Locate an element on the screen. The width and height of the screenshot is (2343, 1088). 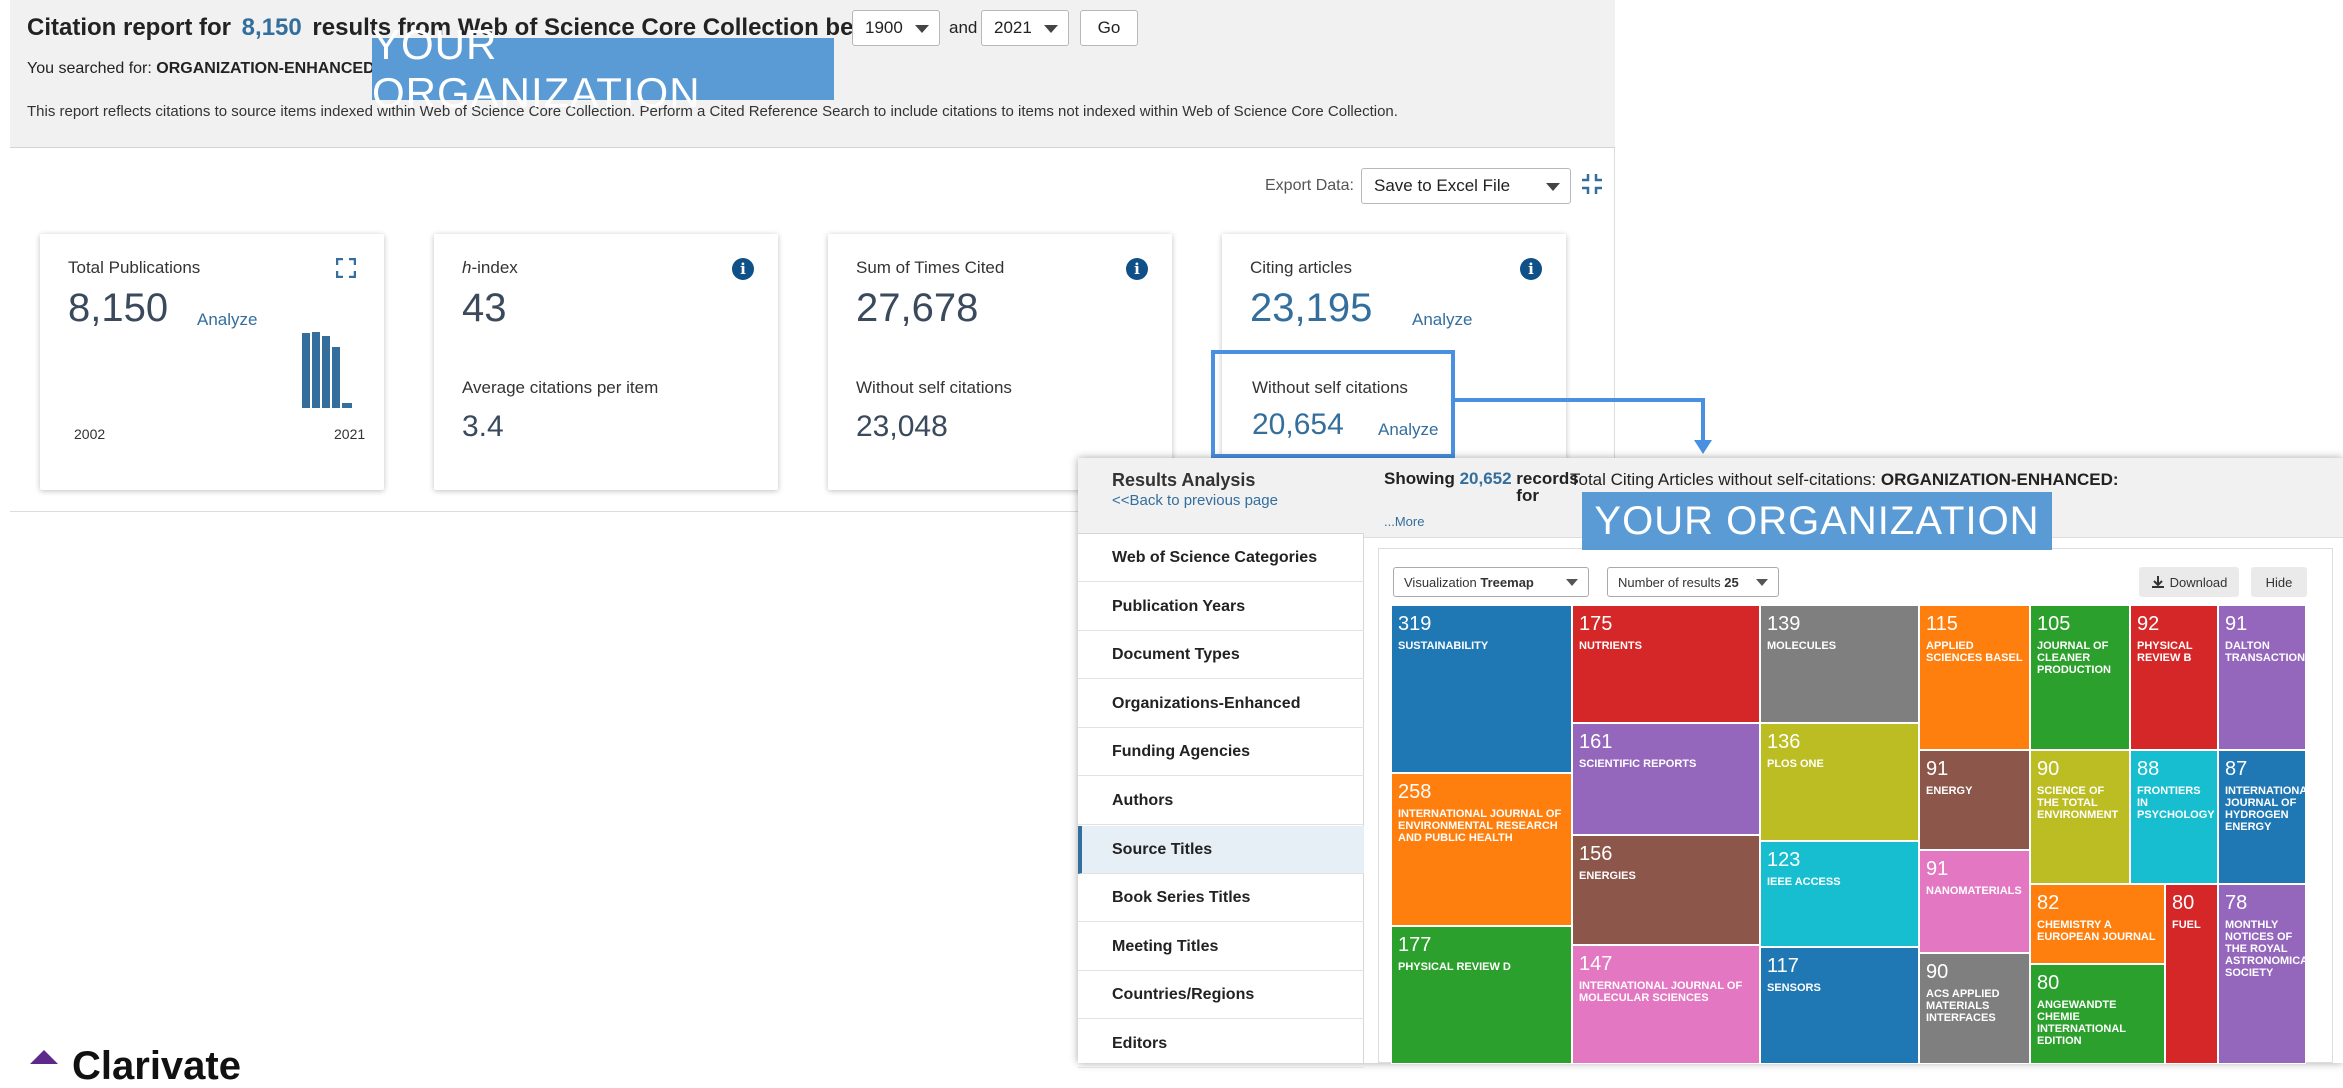
card-sub-value: 23,048 is located at coordinates (902, 426).